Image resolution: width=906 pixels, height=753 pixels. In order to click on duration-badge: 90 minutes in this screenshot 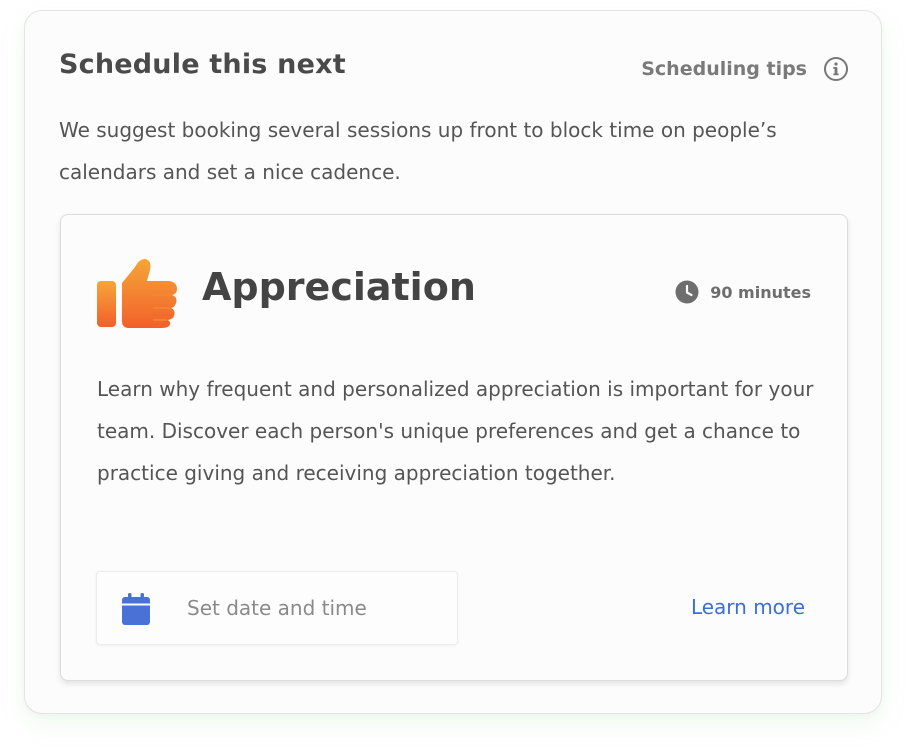, I will do `click(743, 292)`.